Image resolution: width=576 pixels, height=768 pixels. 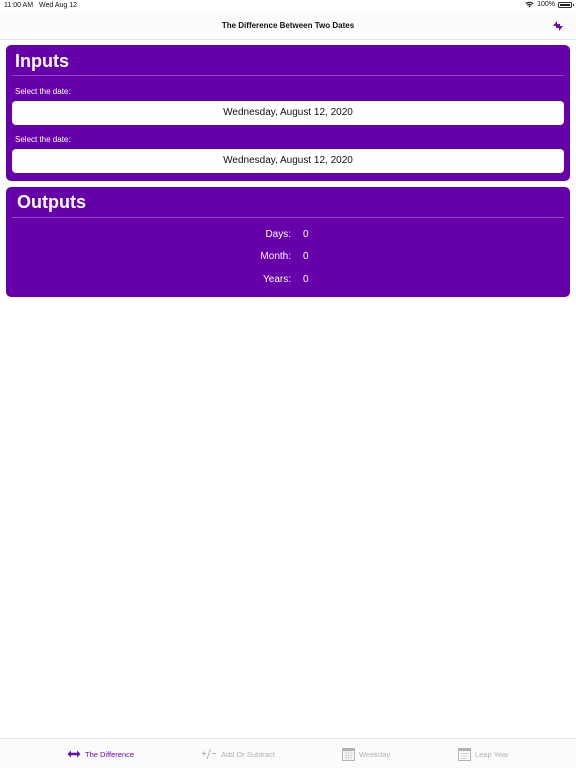 What do you see at coordinates (529, 4) in the screenshot?
I see `wifi-icon` at bounding box center [529, 4].